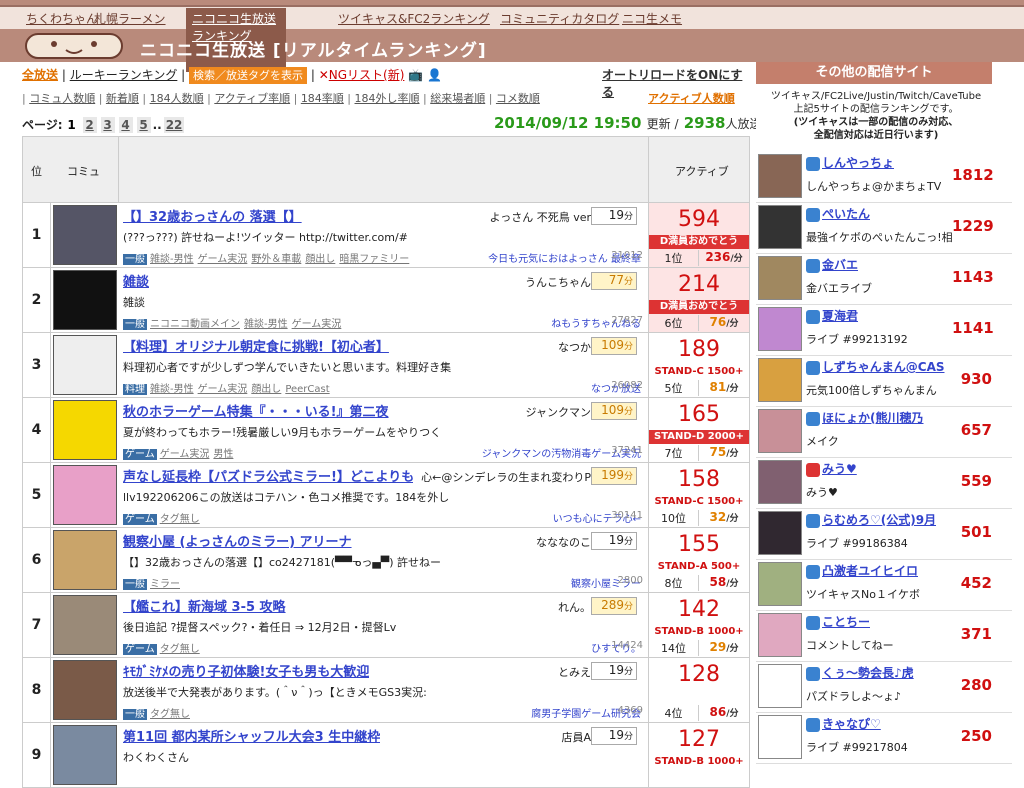 The height and width of the screenshot is (788, 1024). What do you see at coordinates (387, 98) in the screenshot?
I see `sort-link: 184外し率順` at bounding box center [387, 98].